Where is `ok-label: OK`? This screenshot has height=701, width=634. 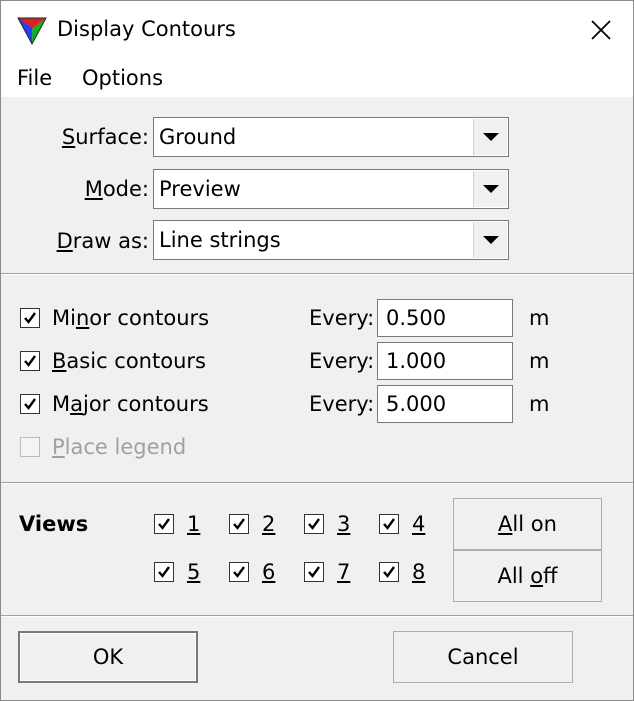 ok-label: OK is located at coordinates (108, 657).